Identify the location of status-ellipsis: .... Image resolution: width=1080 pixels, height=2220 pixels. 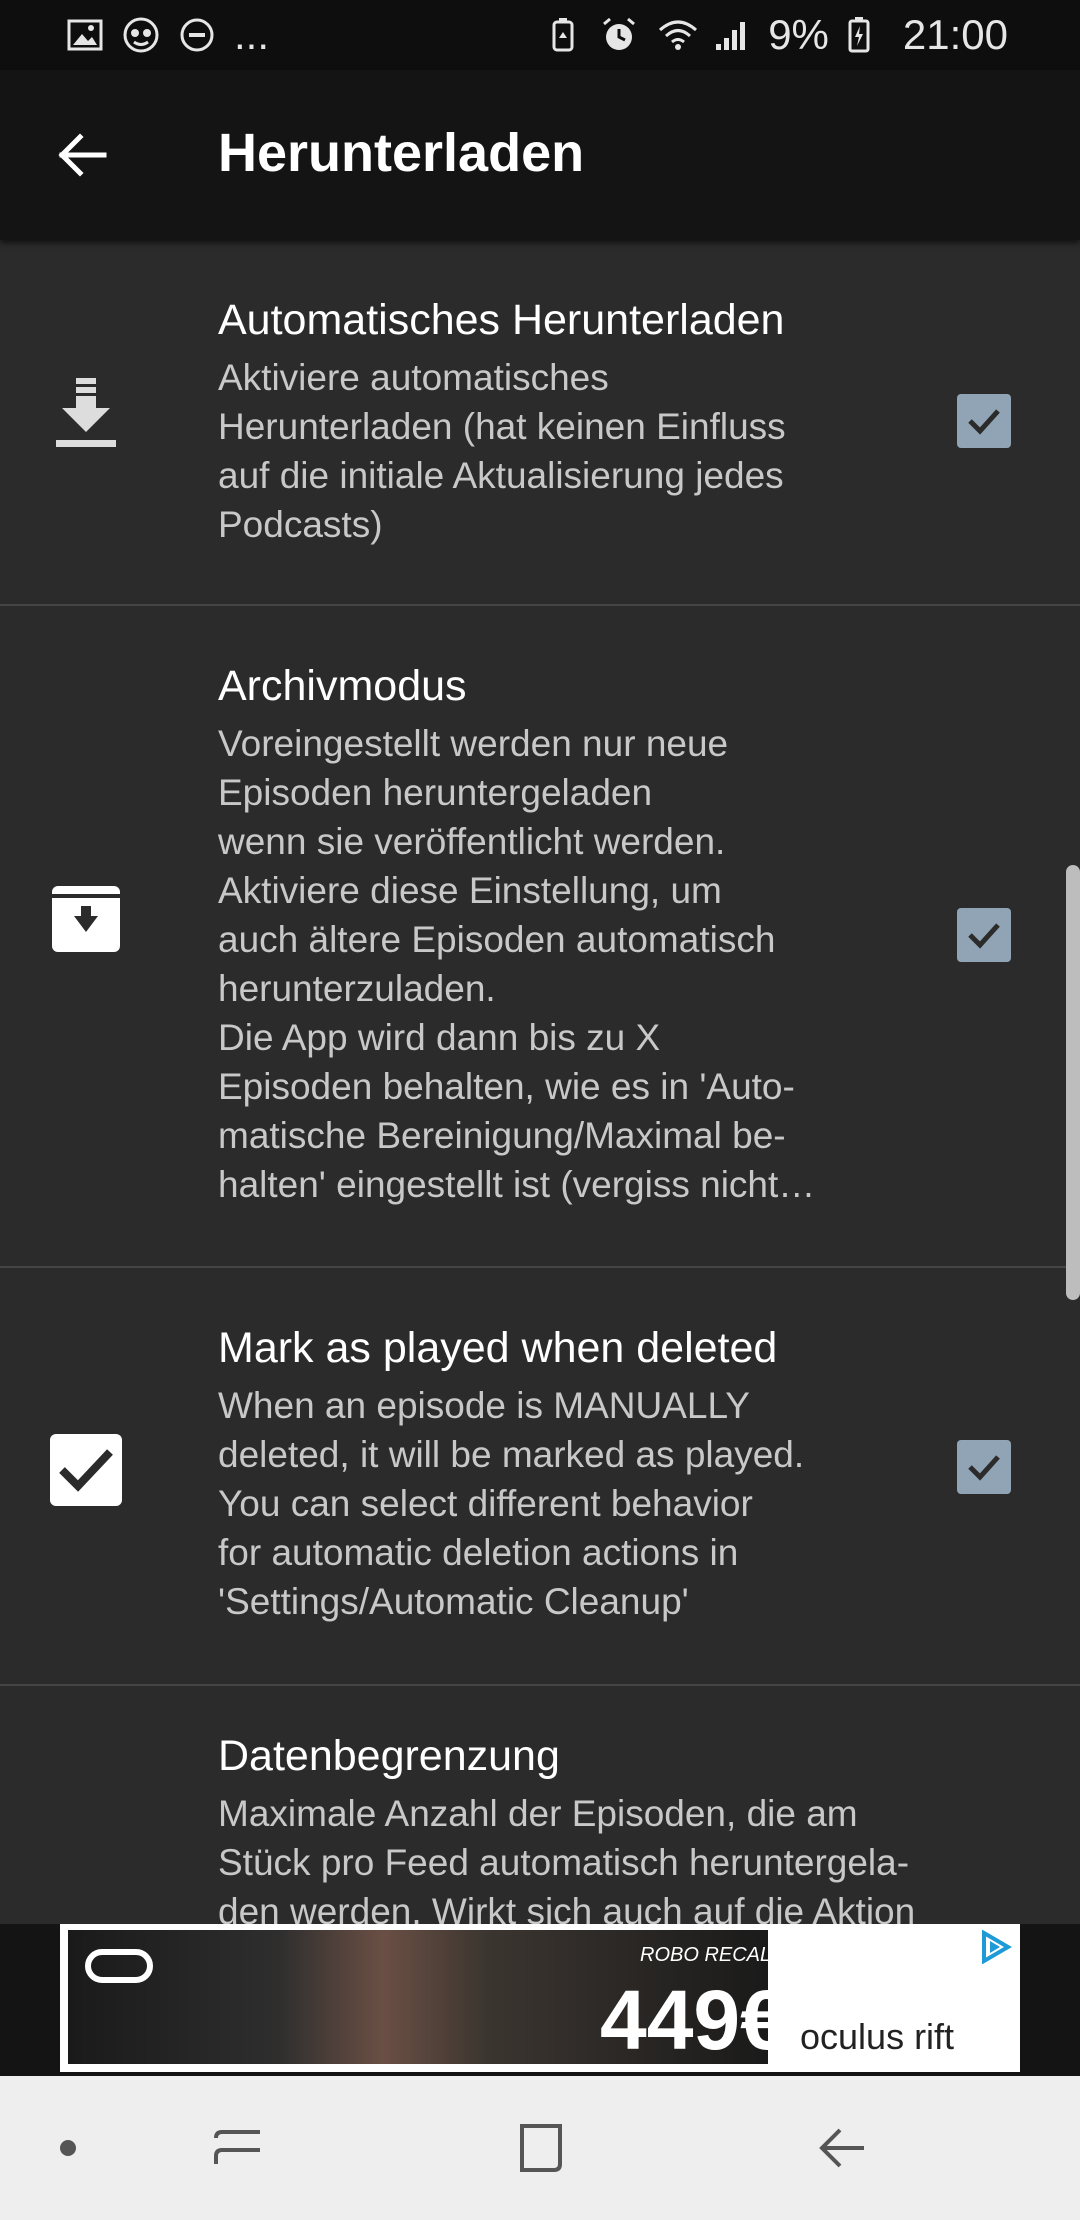
(252, 34).